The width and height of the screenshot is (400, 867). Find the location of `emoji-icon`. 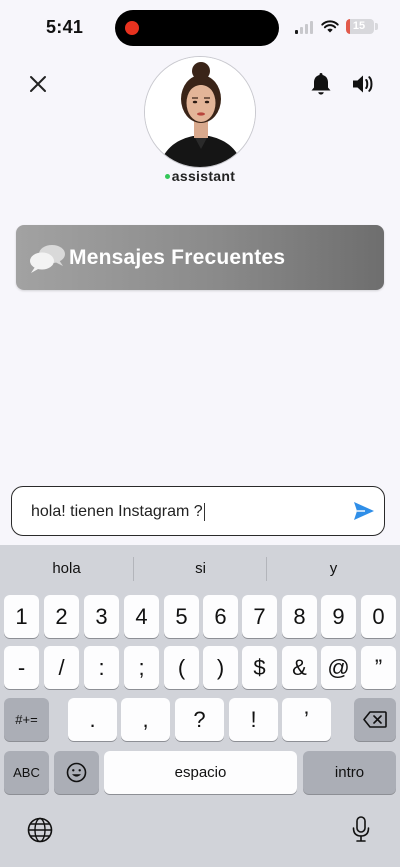

emoji-icon is located at coordinates (76, 772).